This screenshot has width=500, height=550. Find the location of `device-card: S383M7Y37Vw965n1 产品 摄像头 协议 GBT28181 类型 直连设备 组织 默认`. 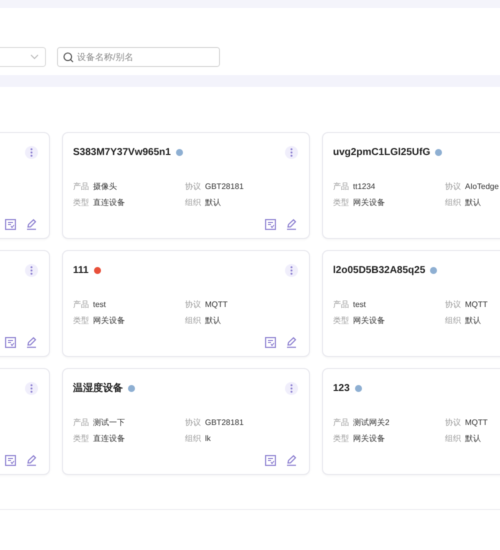

device-card: S383M7Y37Vw965n1 产品 摄像头 协议 GBT28181 类型 直连设备 组织 默认 is located at coordinates (186, 185).